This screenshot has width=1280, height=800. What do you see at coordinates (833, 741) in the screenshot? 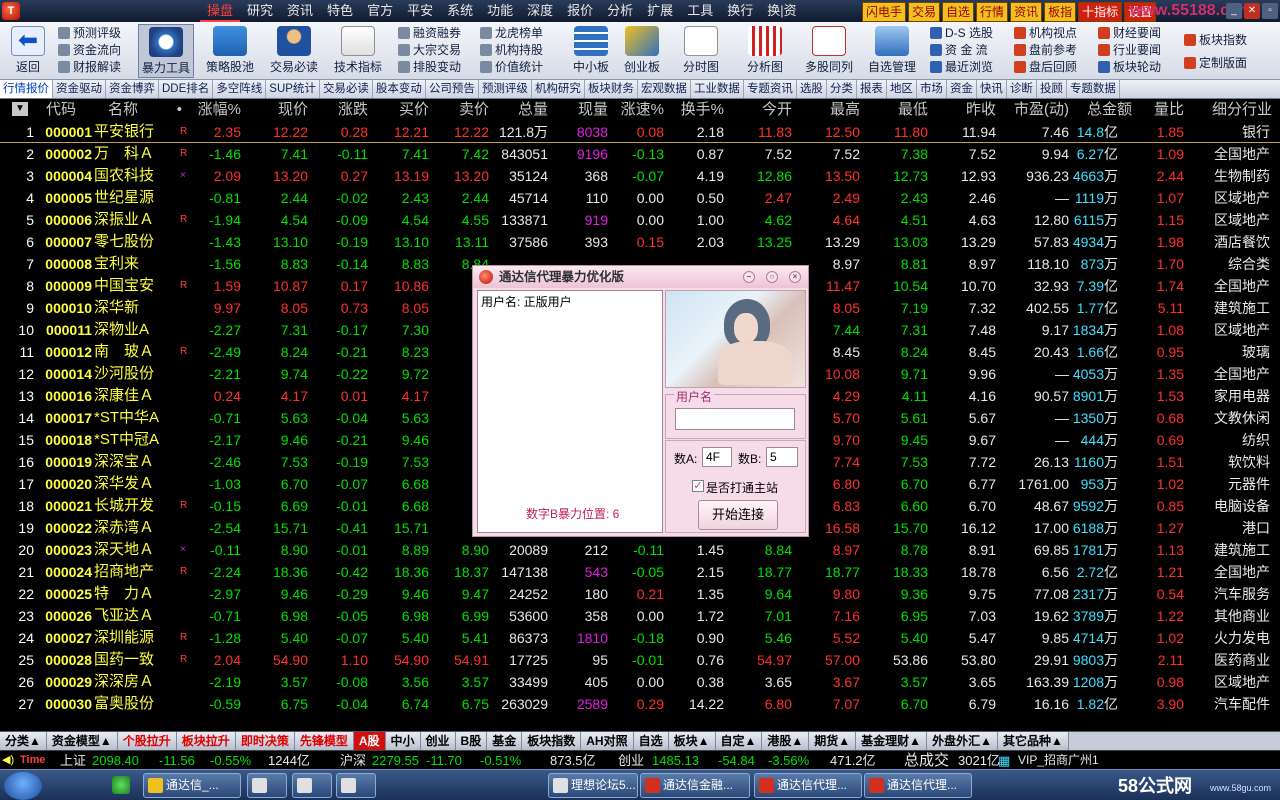
I see `market-tab-17: 期货▲` at bounding box center [833, 741].